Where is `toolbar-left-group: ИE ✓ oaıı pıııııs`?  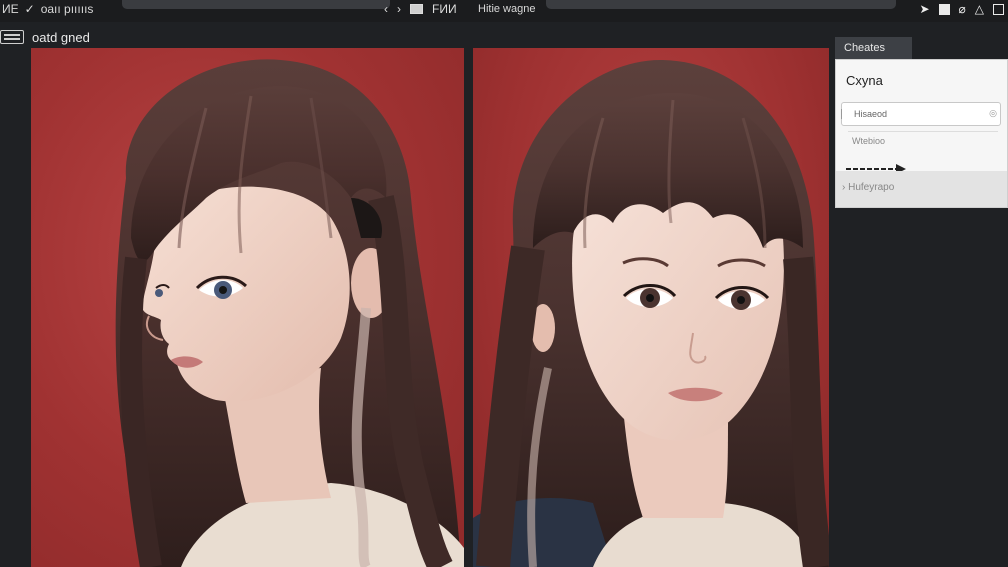 toolbar-left-group: ИE ✓ oaıı pıııııs is located at coordinates (47, 9).